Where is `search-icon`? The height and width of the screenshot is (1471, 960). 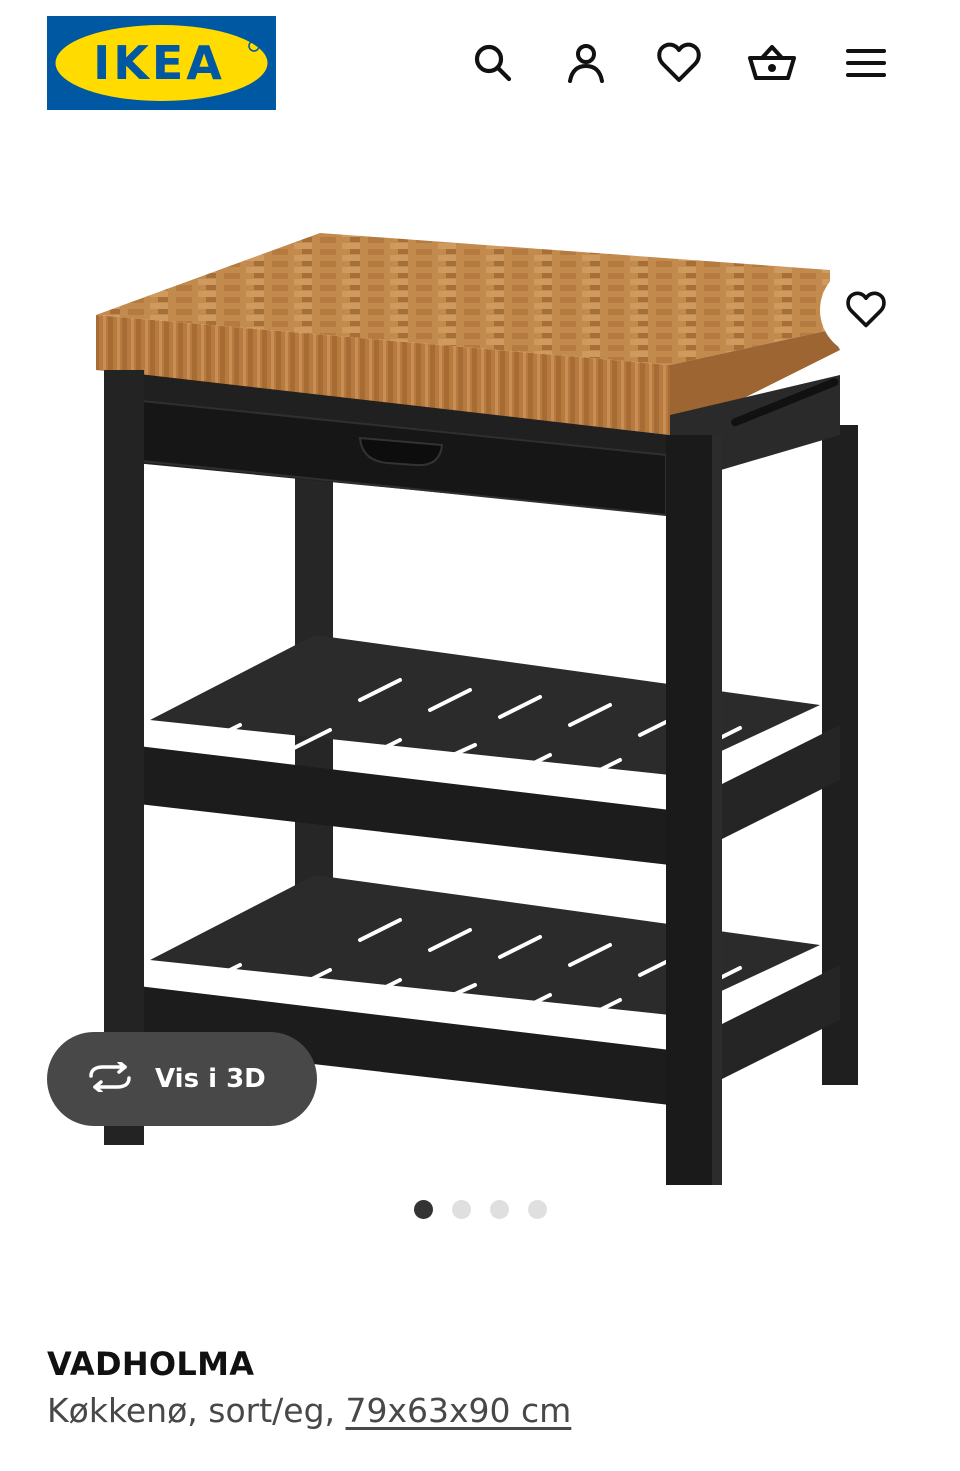 search-icon is located at coordinates (493, 63).